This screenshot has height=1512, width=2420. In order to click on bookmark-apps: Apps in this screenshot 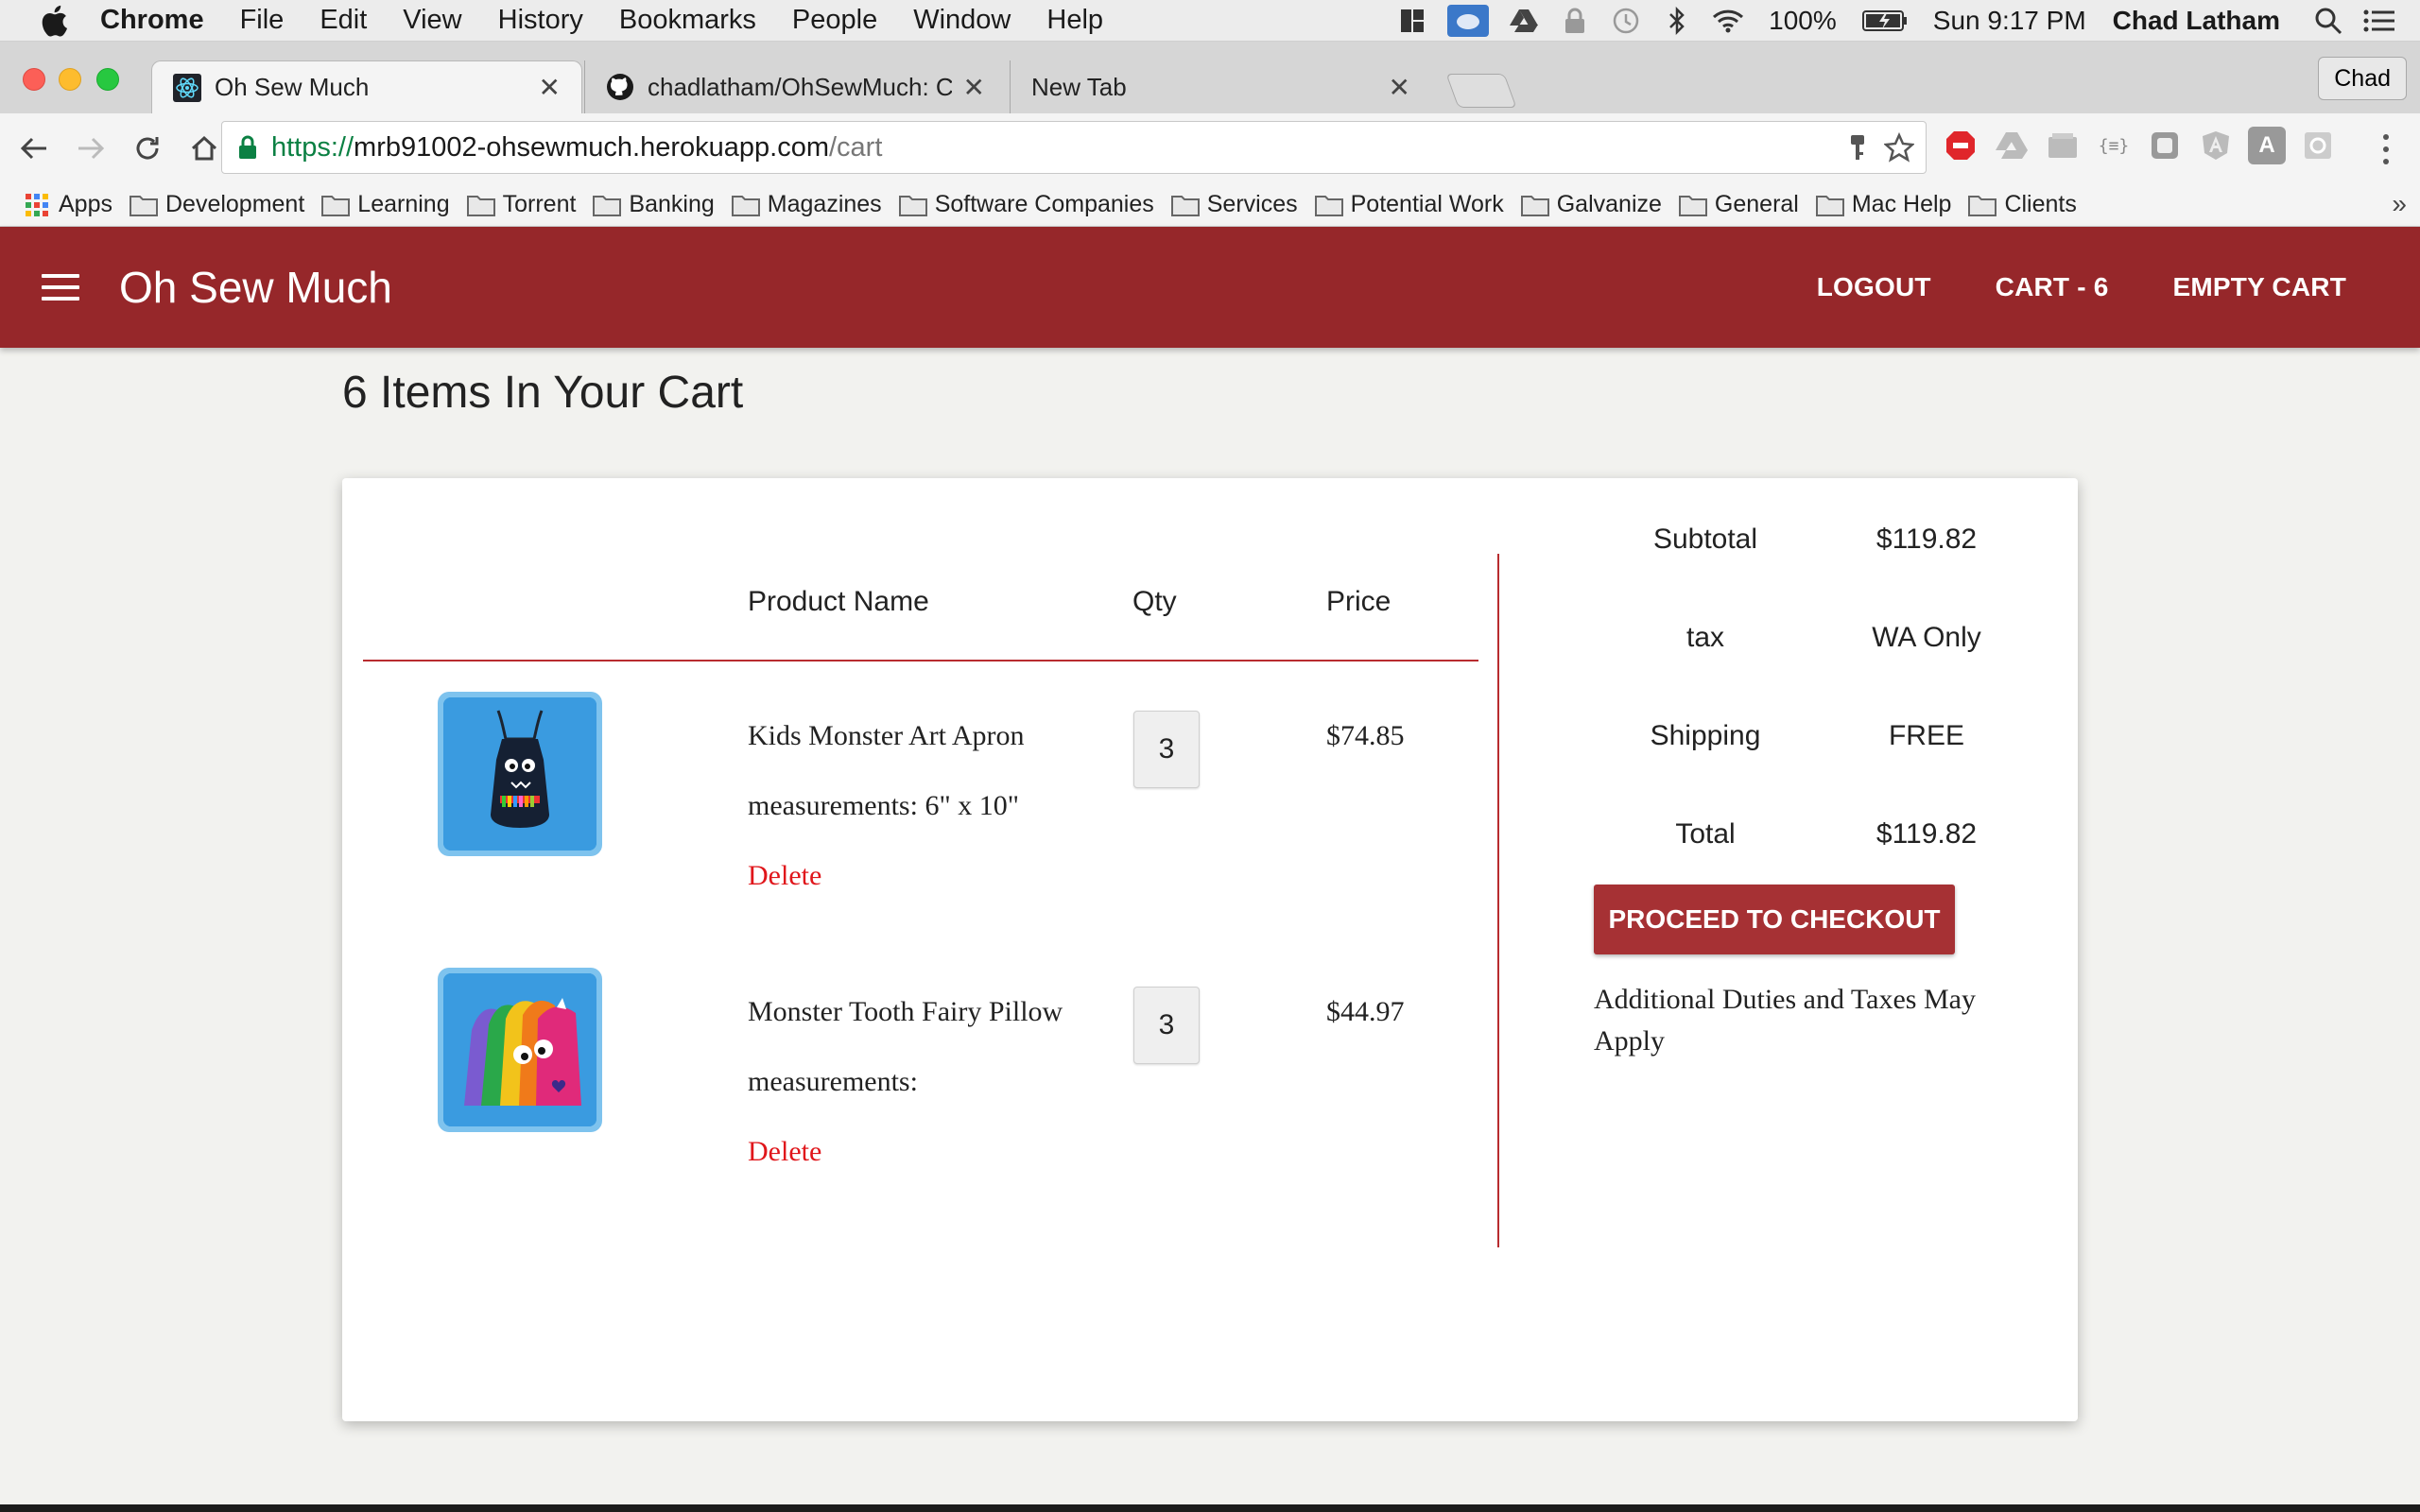, I will do `click(67, 204)`.